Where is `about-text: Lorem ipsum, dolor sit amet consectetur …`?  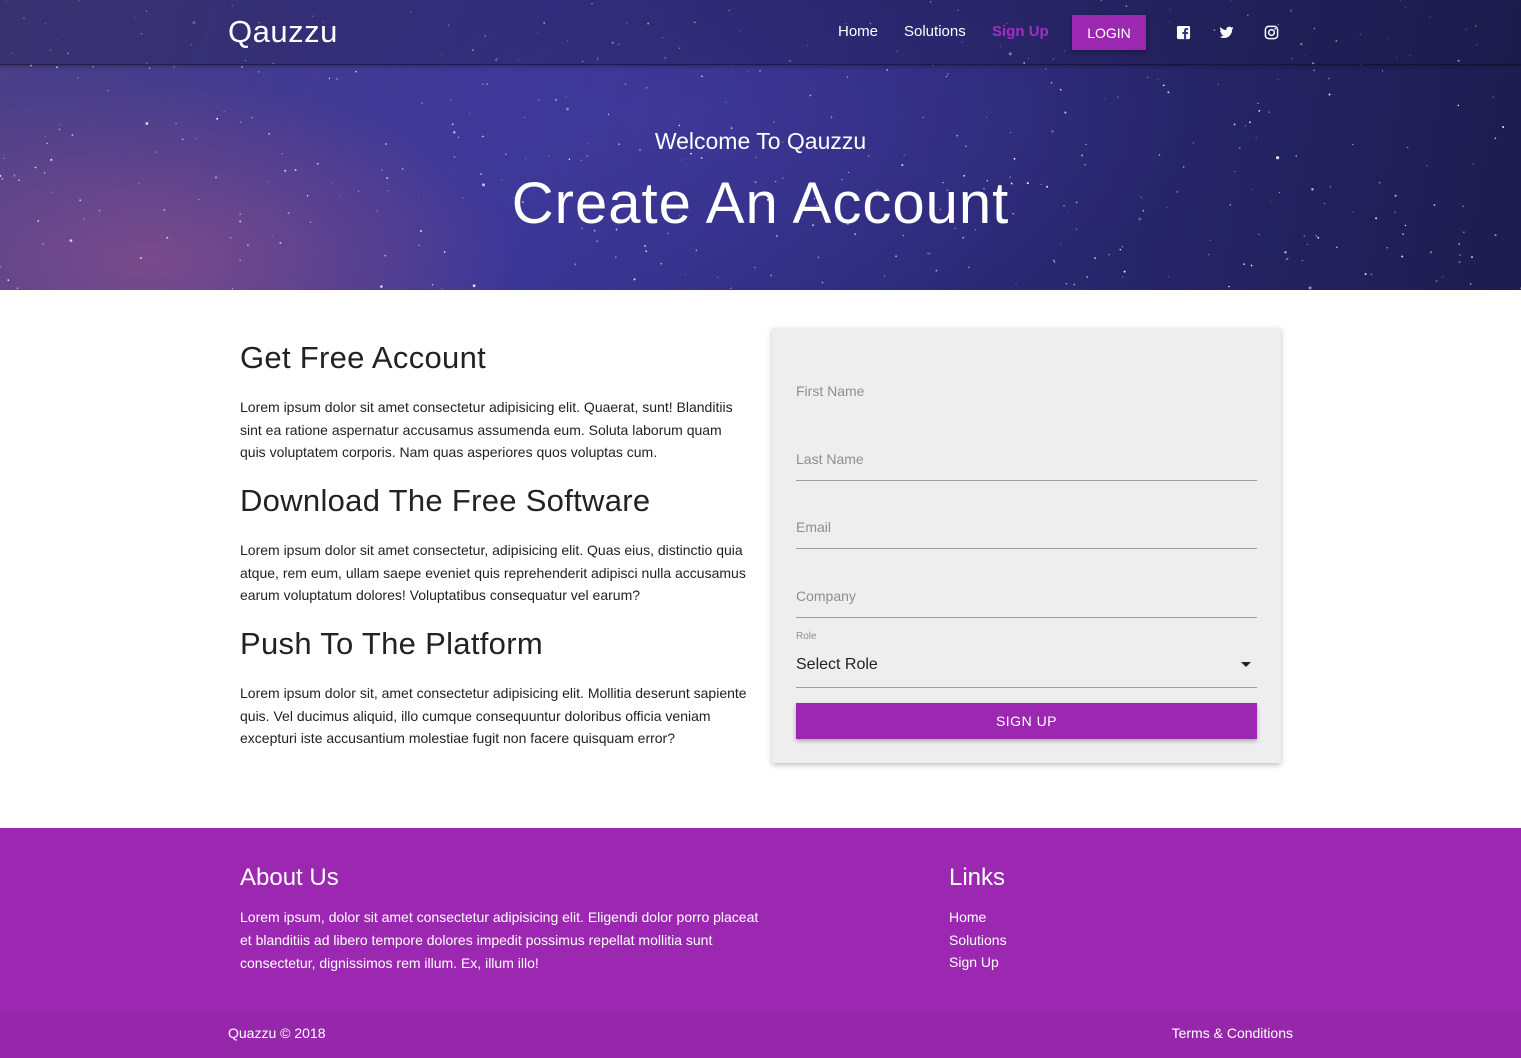 about-text: Lorem ipsum, dolor sit amet consectetur … is located at coordinates (499, 940).